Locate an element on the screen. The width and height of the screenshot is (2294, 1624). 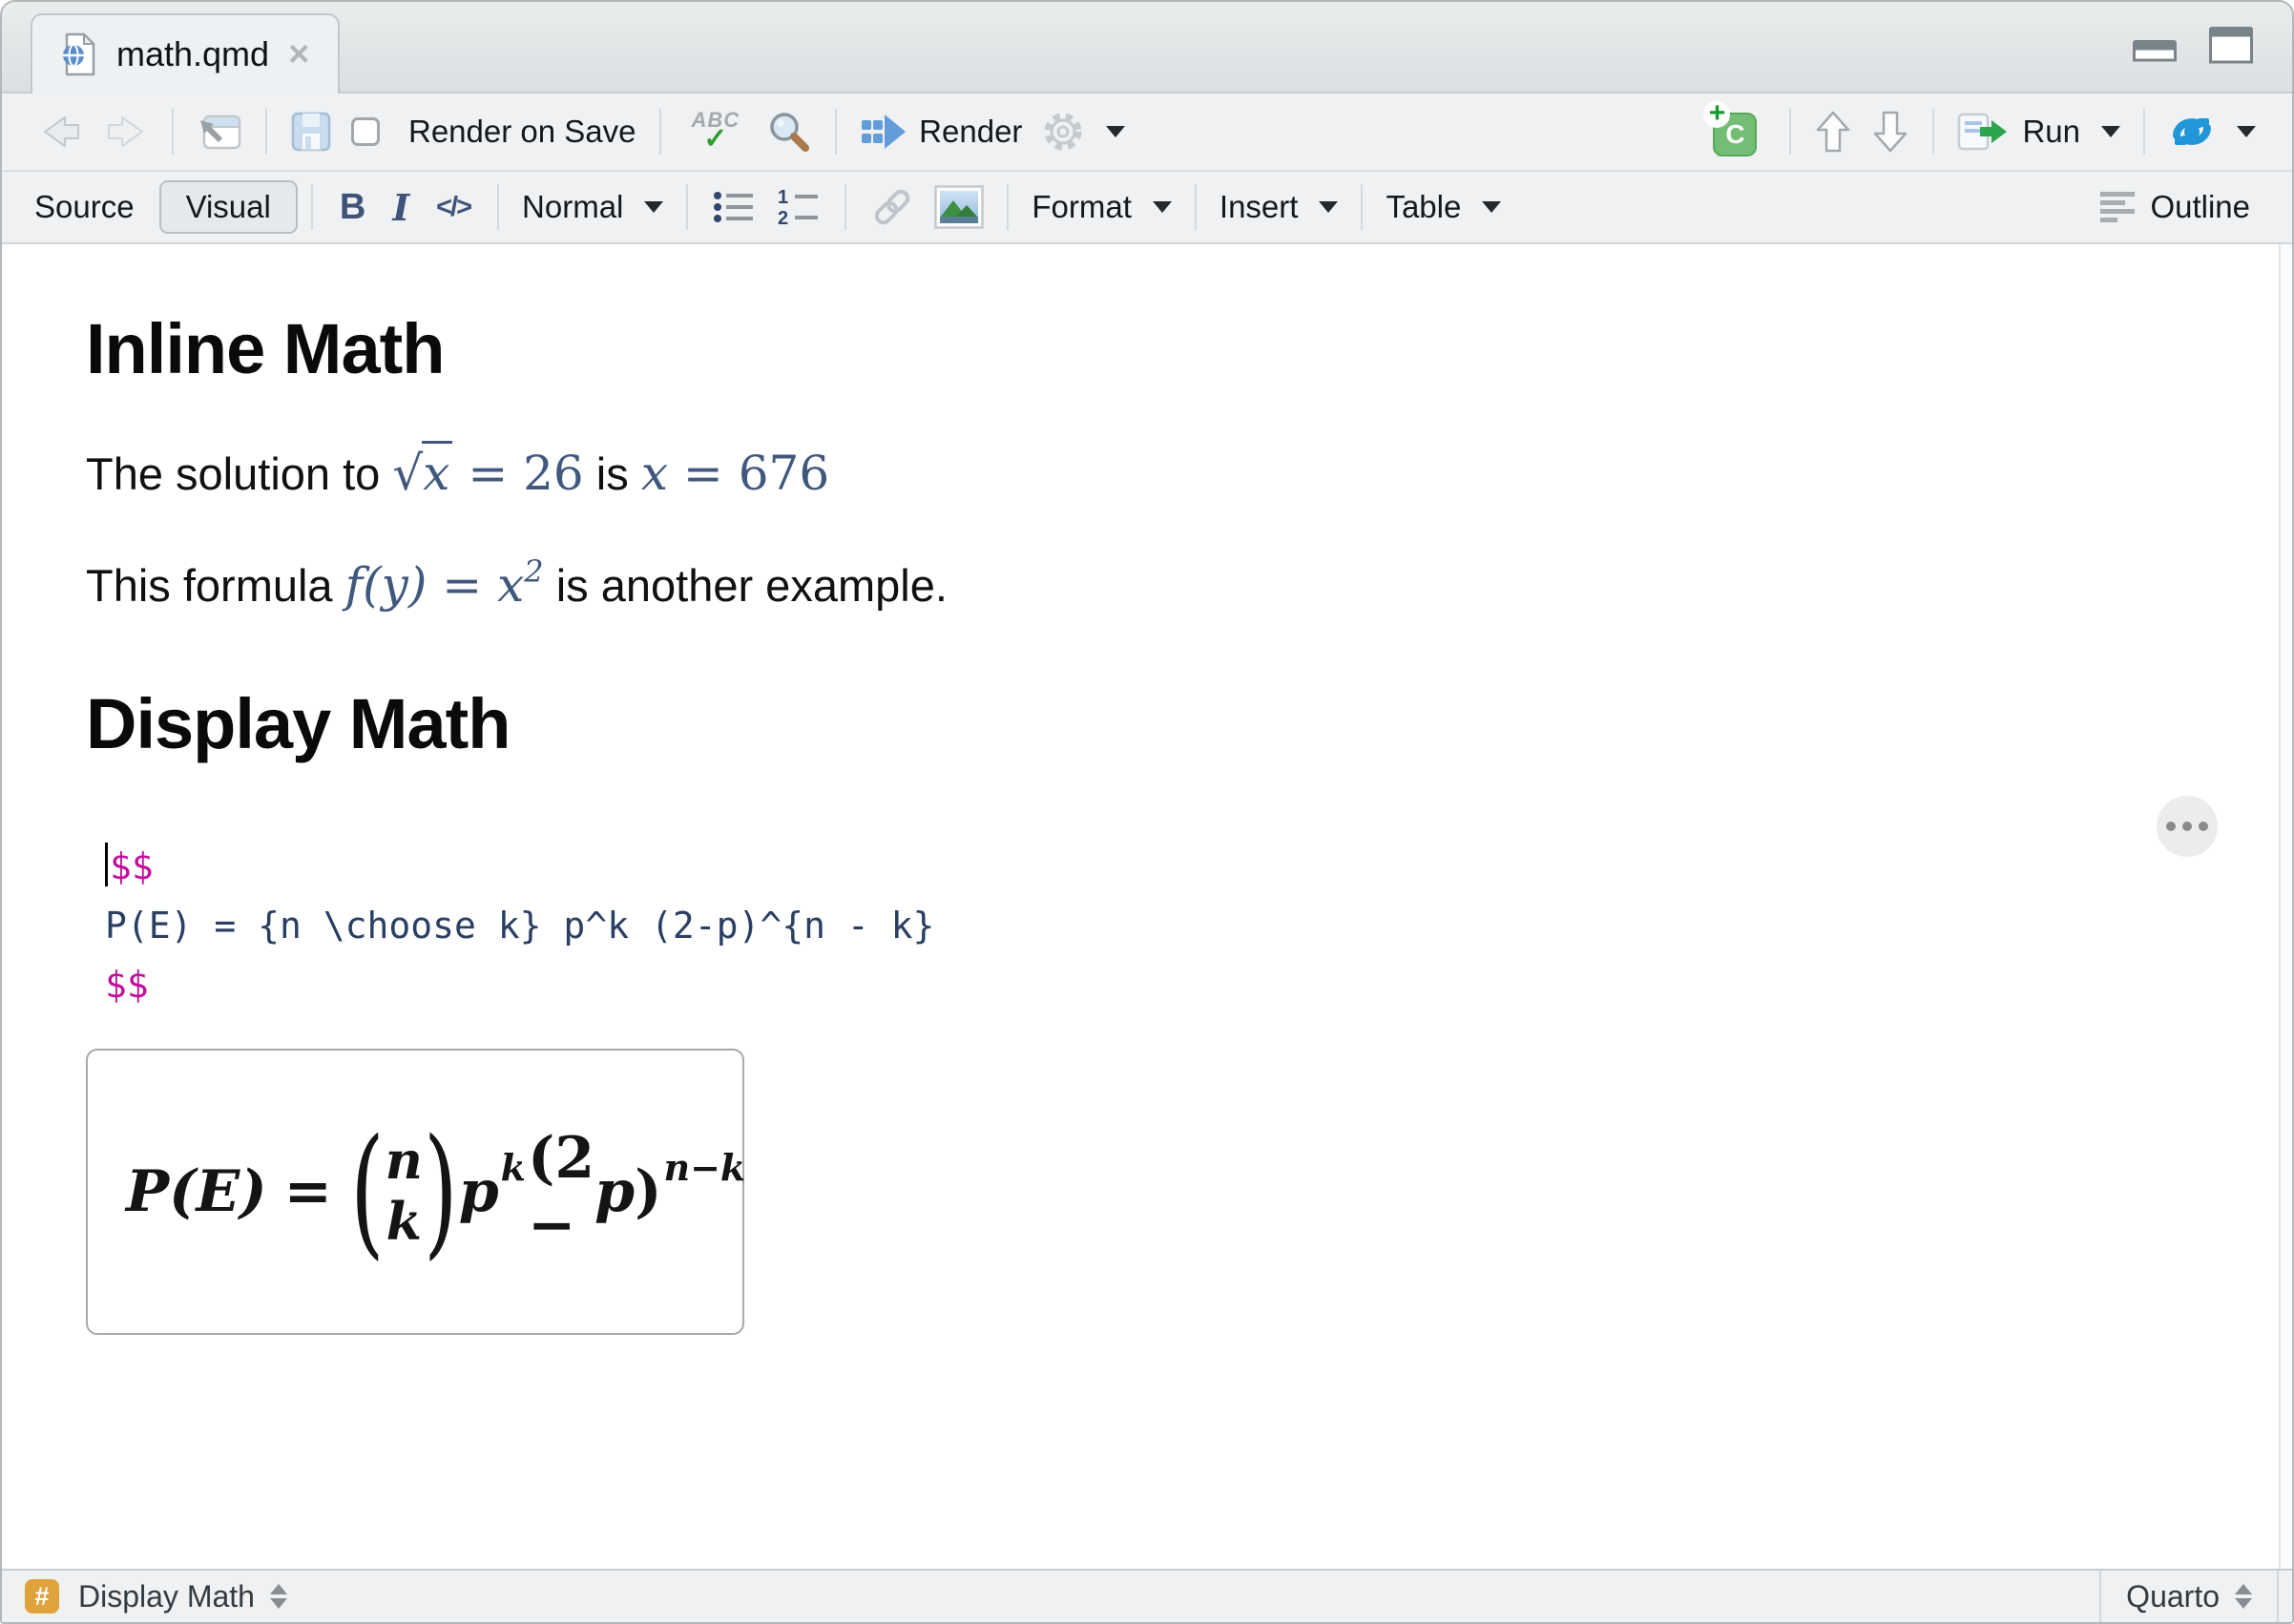
find-replace-button is located at coordinates (790, 132).